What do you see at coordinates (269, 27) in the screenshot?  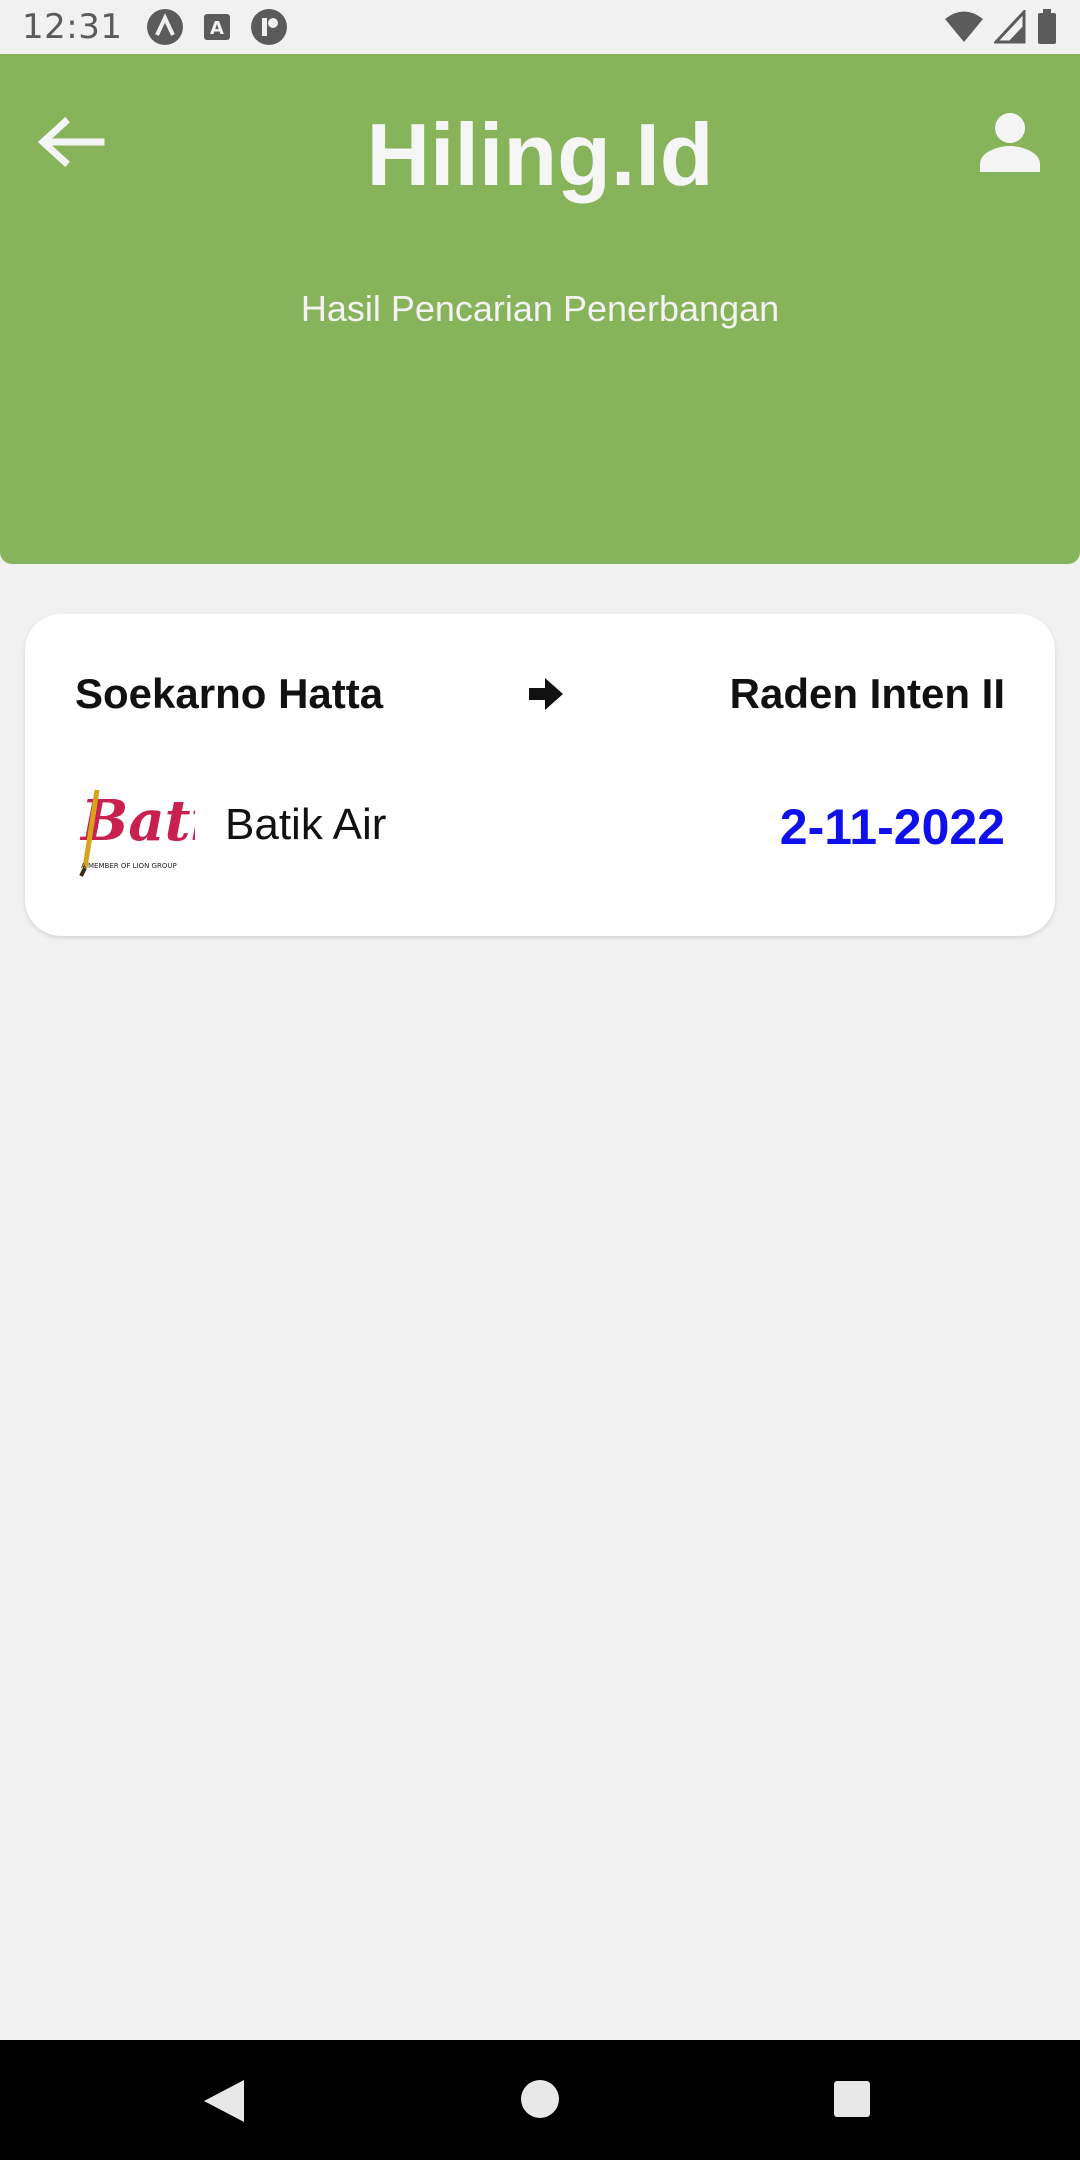 I see `pause-notification-icon` at bounding box center [269, 27].